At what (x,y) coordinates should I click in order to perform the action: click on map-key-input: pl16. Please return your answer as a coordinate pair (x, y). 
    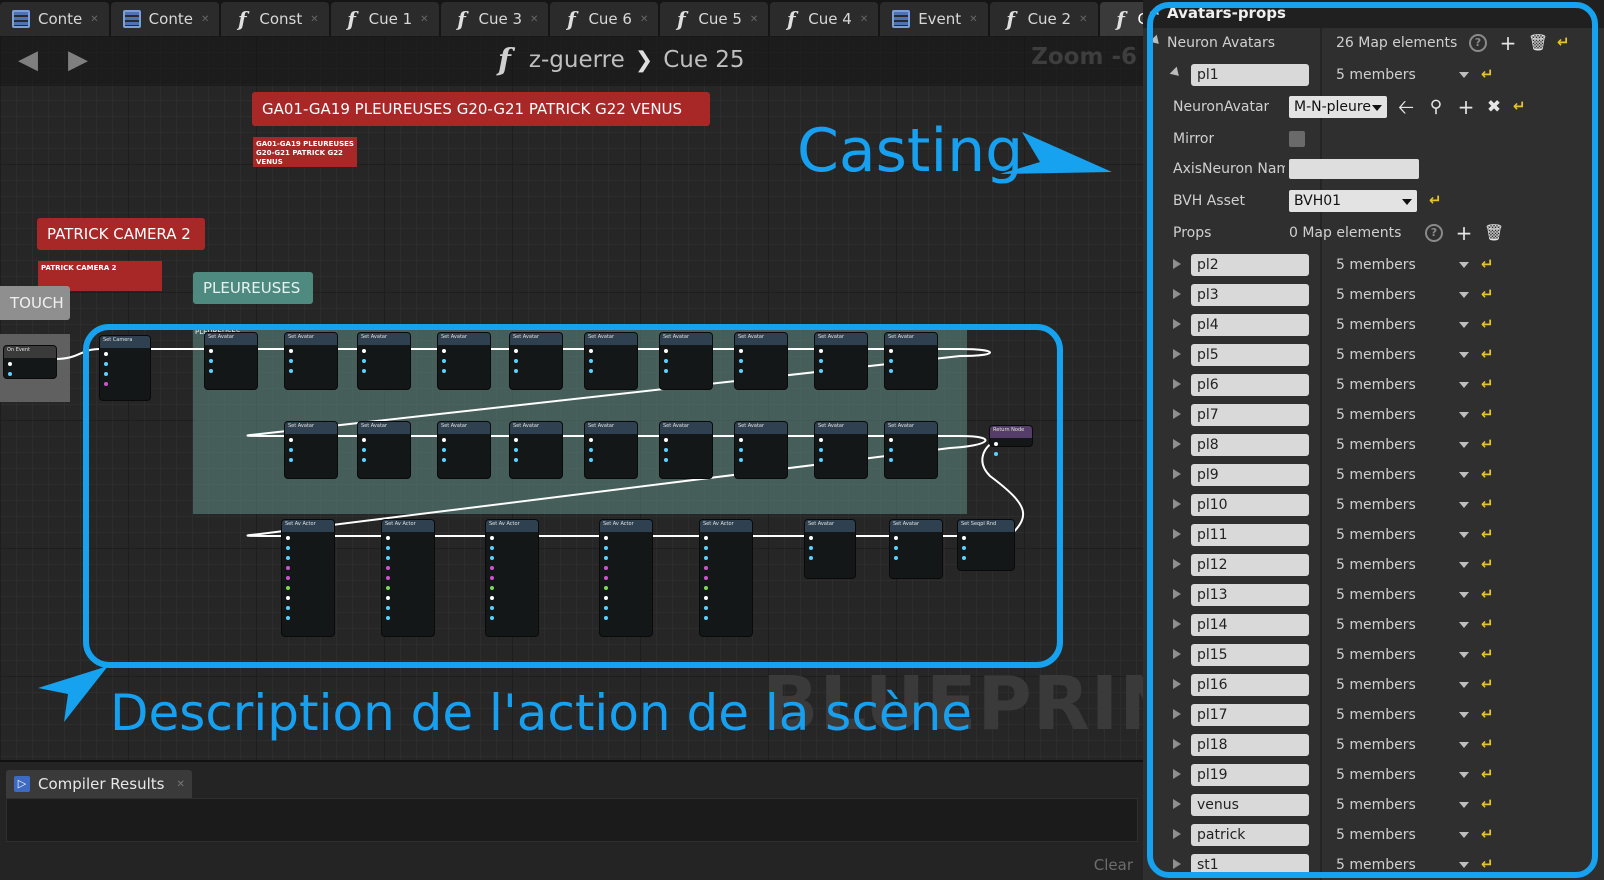
    Looking at the image, I should click on (1250, 685).